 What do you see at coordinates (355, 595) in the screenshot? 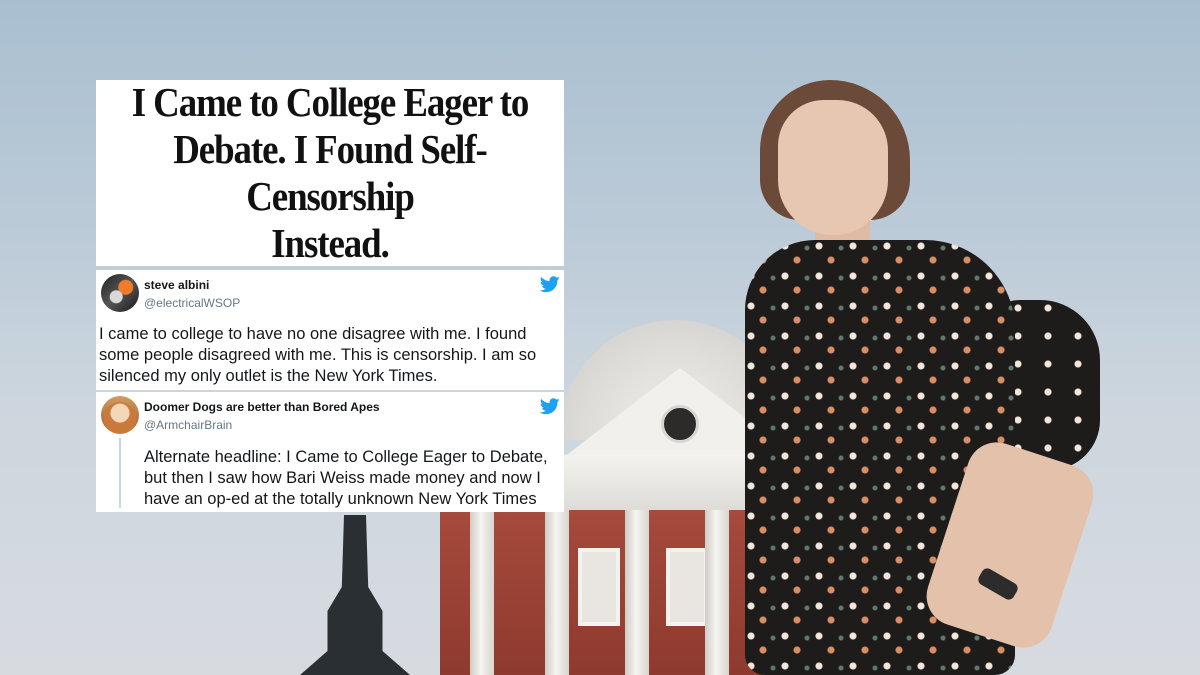
I see `statue` at bounding box center [355, 595].